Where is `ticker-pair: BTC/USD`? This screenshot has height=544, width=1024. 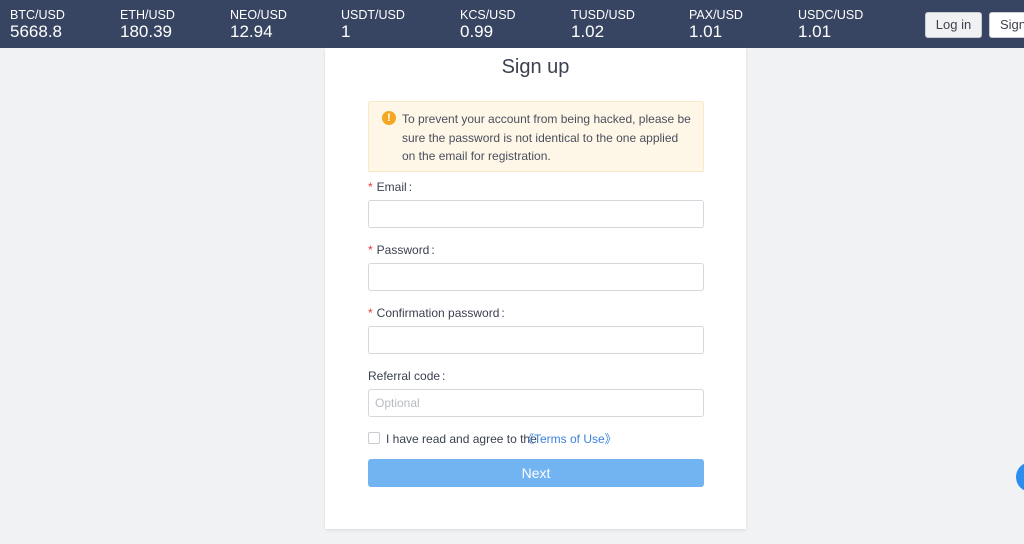 ticker-pair: BTC/USD is located at coordinates (37, 15).